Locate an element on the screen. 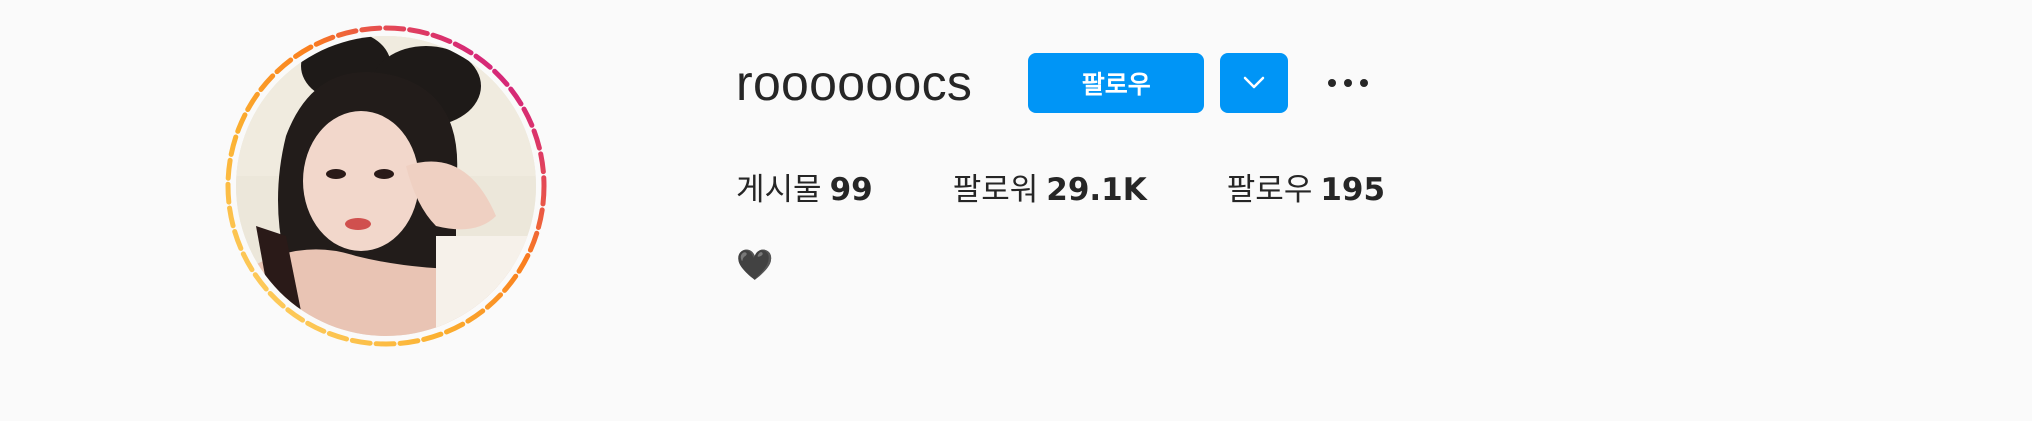 The width and height of the screenshot is (2032, 421). avatar-image is located at coordinates (386, 186).